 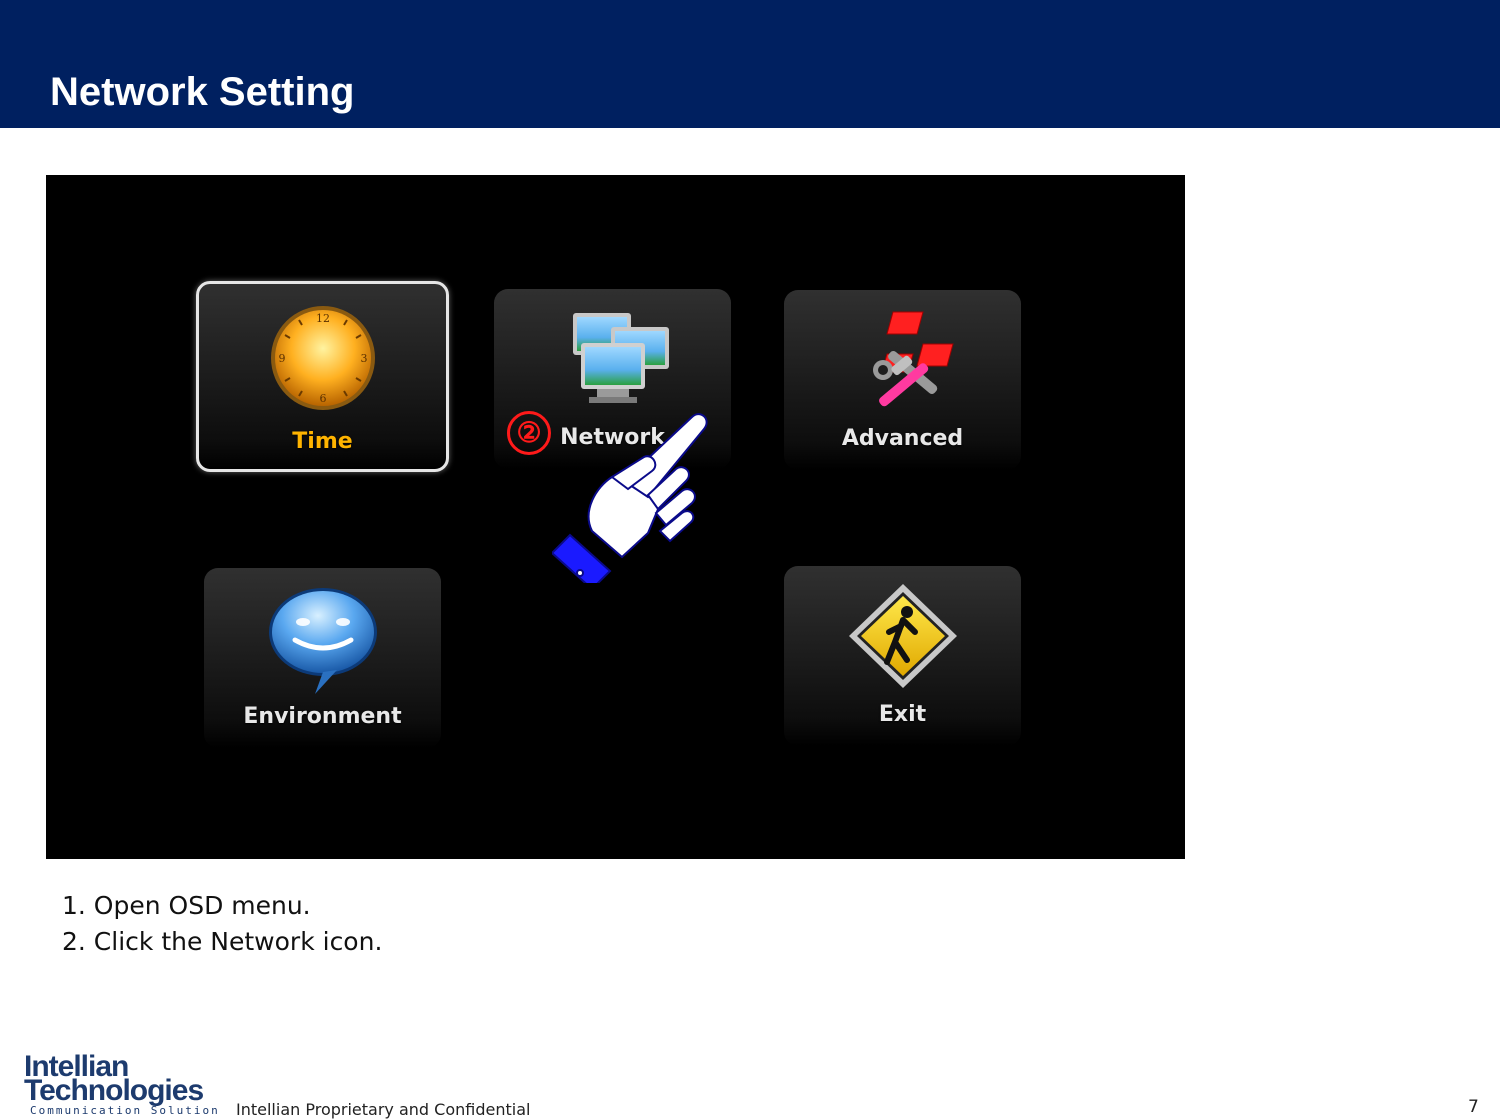 What do you see at coordinates (323, 318) in the screenshot?
I see `svg-text: 12` at bounding box center [323, 318].